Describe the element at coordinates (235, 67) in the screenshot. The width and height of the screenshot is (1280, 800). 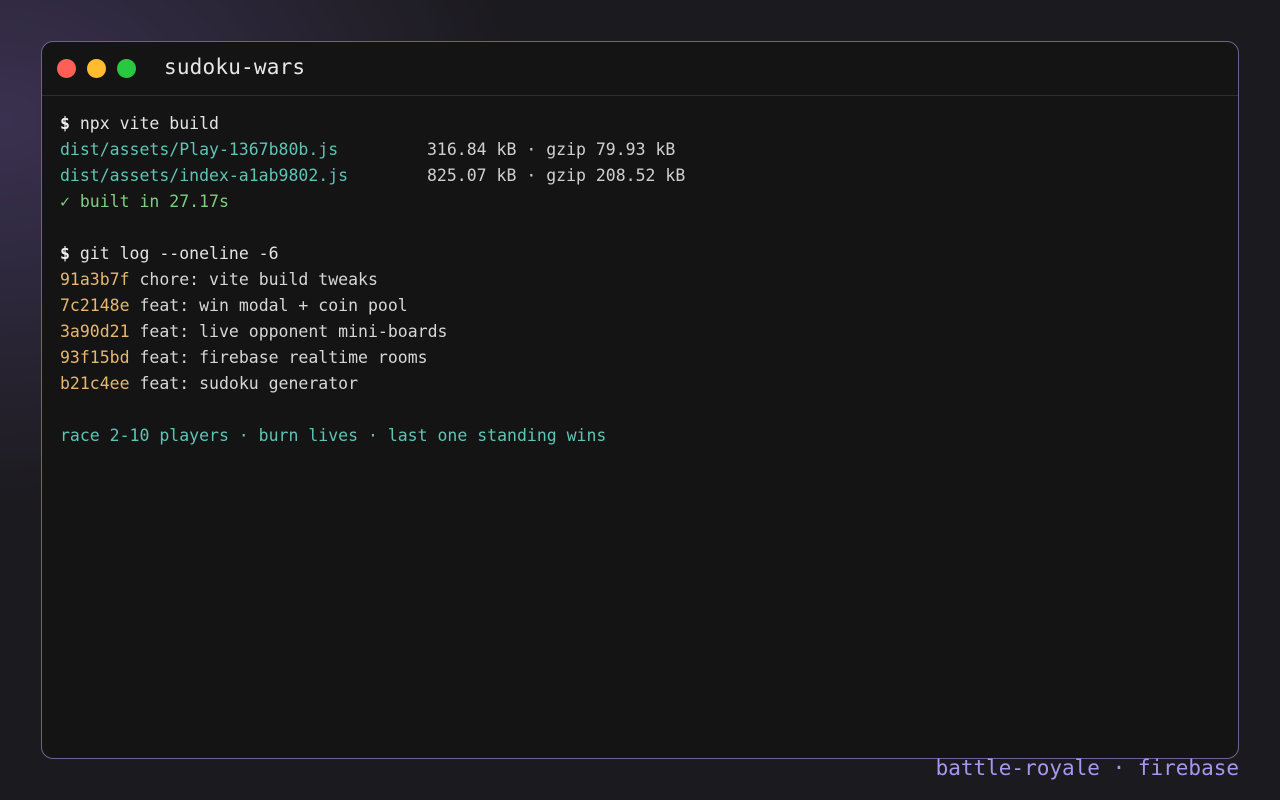
I see `window-title: sudoku-wars` at that location.